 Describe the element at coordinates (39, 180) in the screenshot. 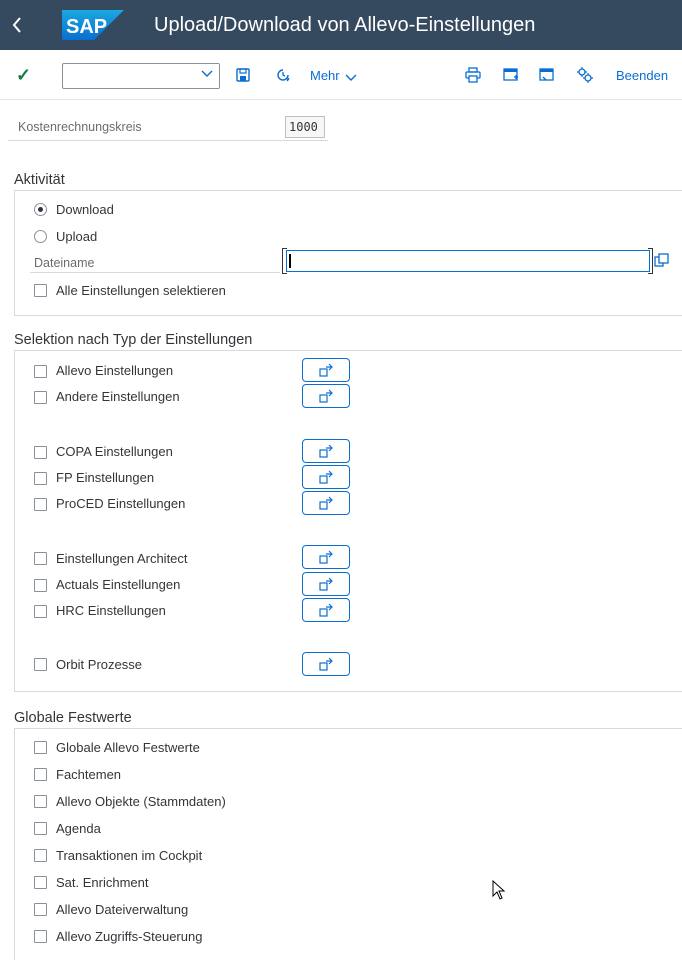

I see `activity-section-title: Aktivität` at that location.